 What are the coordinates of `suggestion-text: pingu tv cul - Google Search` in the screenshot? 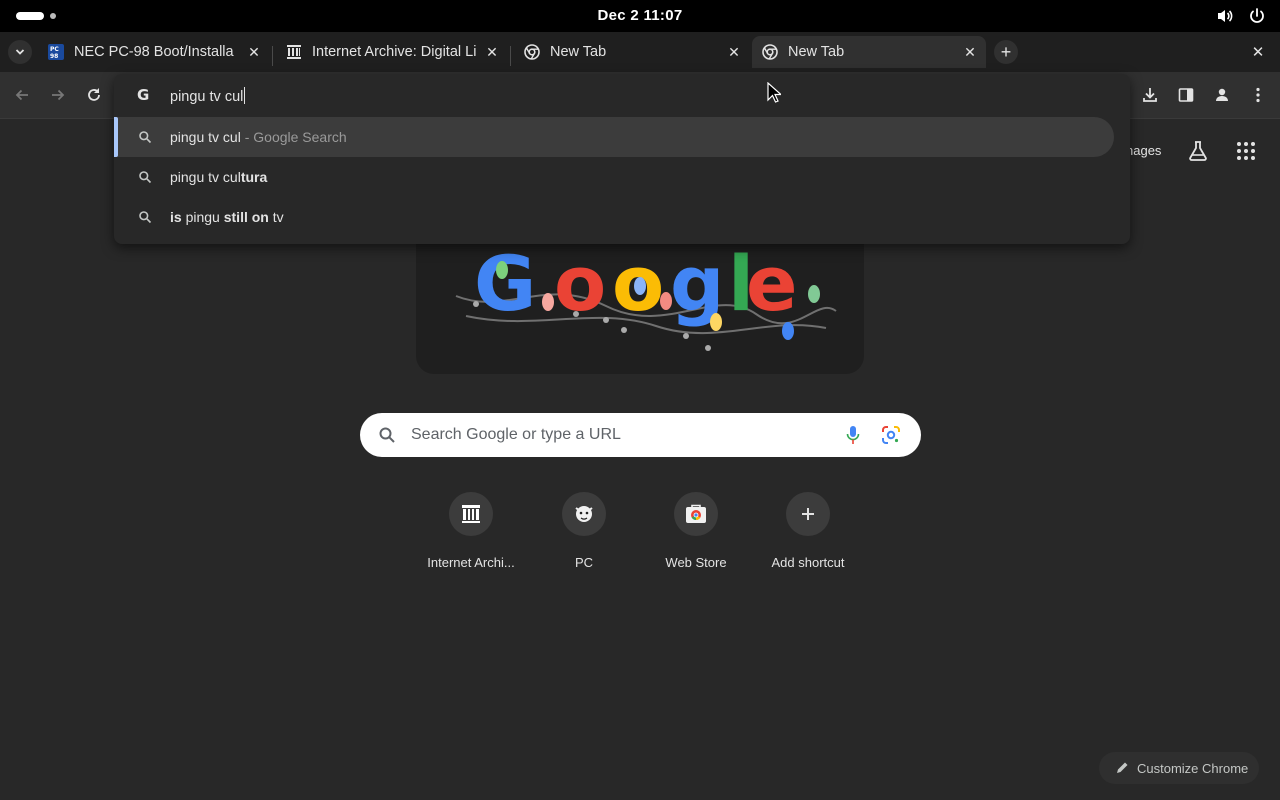 It's located at (258, 137).